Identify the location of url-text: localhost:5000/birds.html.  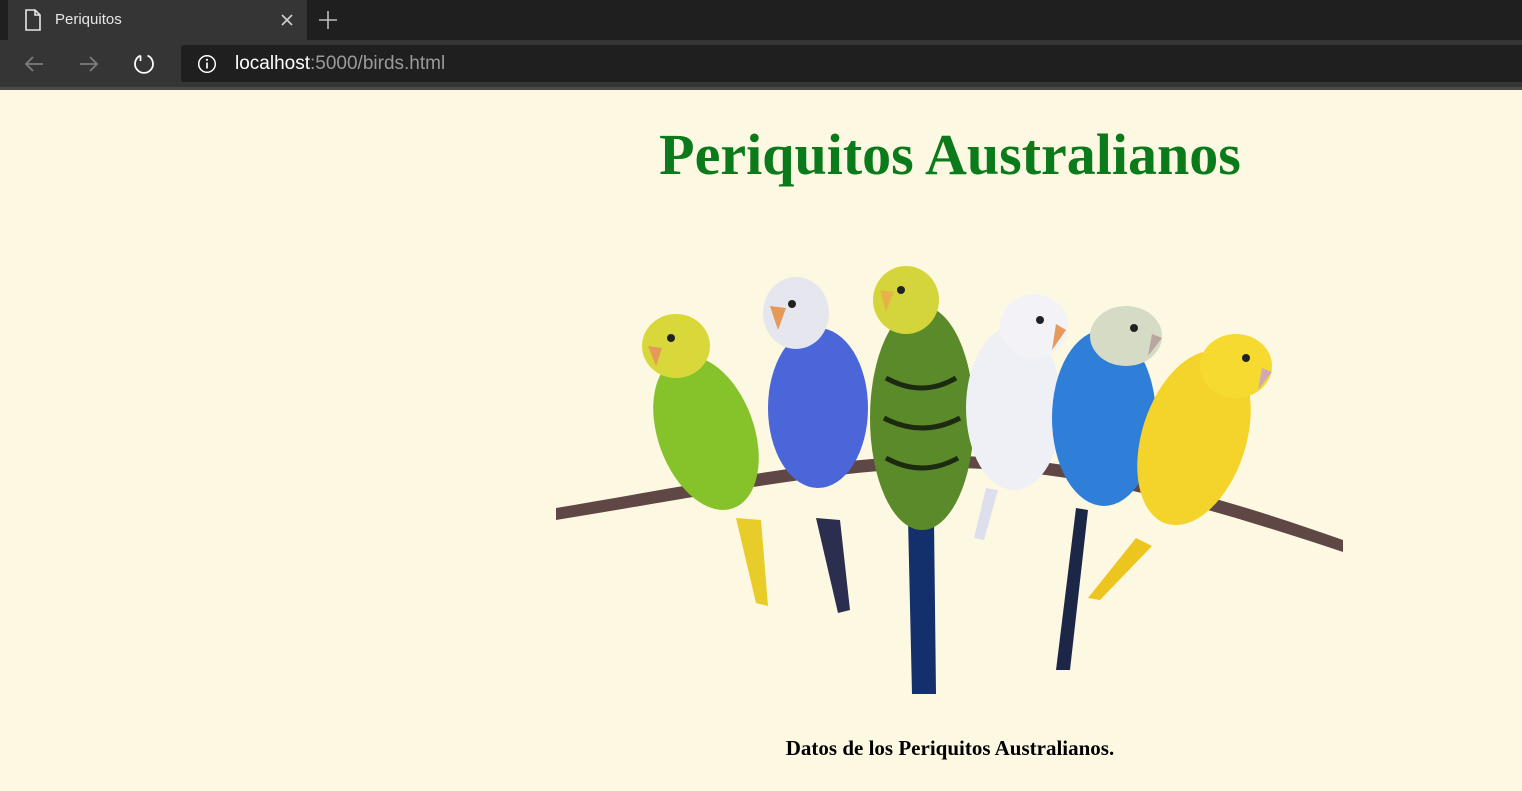
(340, 64).